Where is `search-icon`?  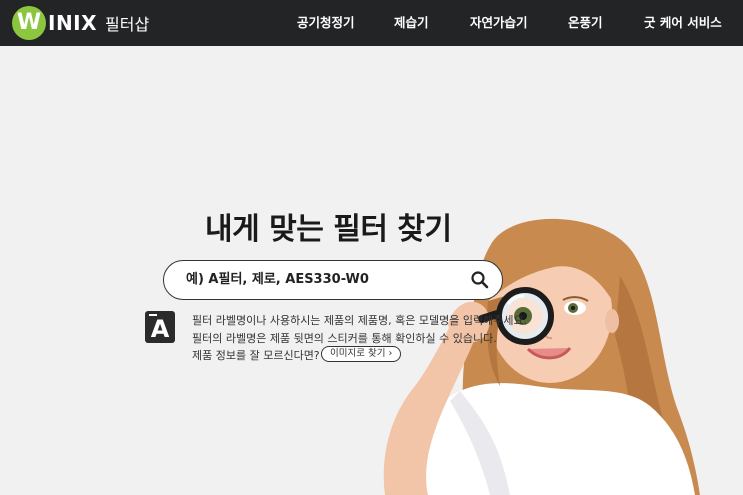 search-icon is located at coordinates (480, 280).